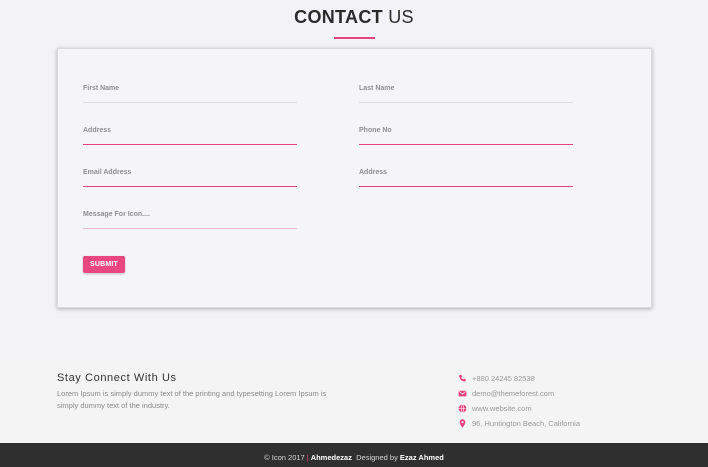  I want to click on contact-email: demo@themeforest.com, so click(519, 393).